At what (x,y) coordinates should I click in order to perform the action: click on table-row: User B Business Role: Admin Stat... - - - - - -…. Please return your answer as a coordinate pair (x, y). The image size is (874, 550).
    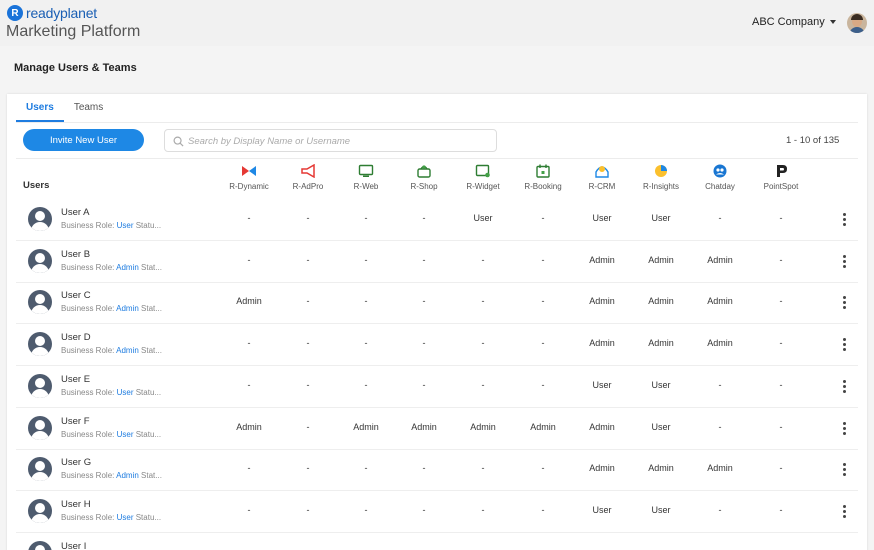
    Looking at the image, I should click on (437, 262).